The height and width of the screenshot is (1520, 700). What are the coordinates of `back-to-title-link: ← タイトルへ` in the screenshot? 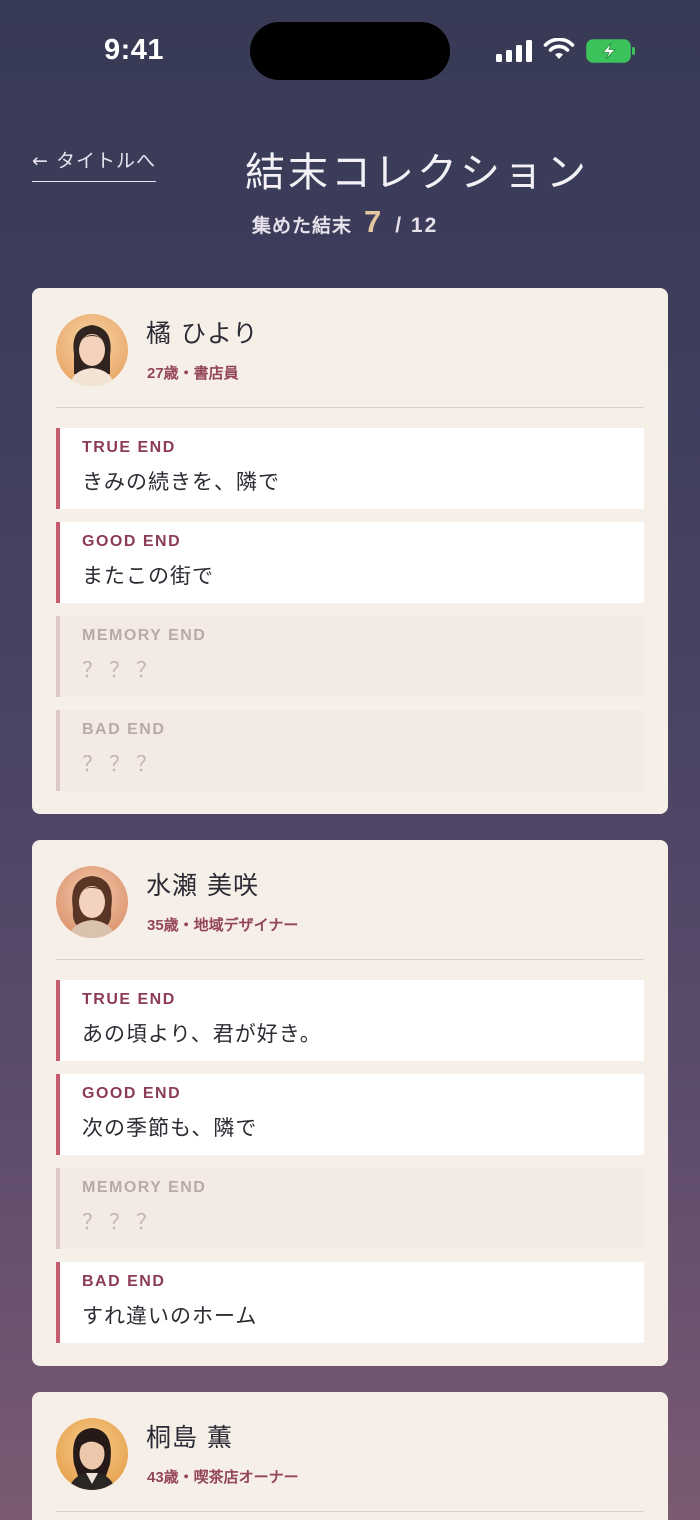 It's located at (94, 164).